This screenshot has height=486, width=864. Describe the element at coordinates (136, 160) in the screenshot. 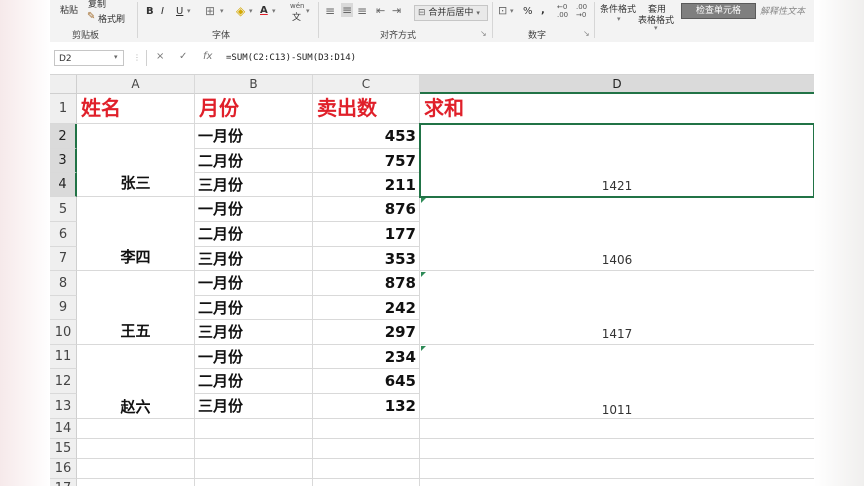

I see `name-cell: 张三` at that location.